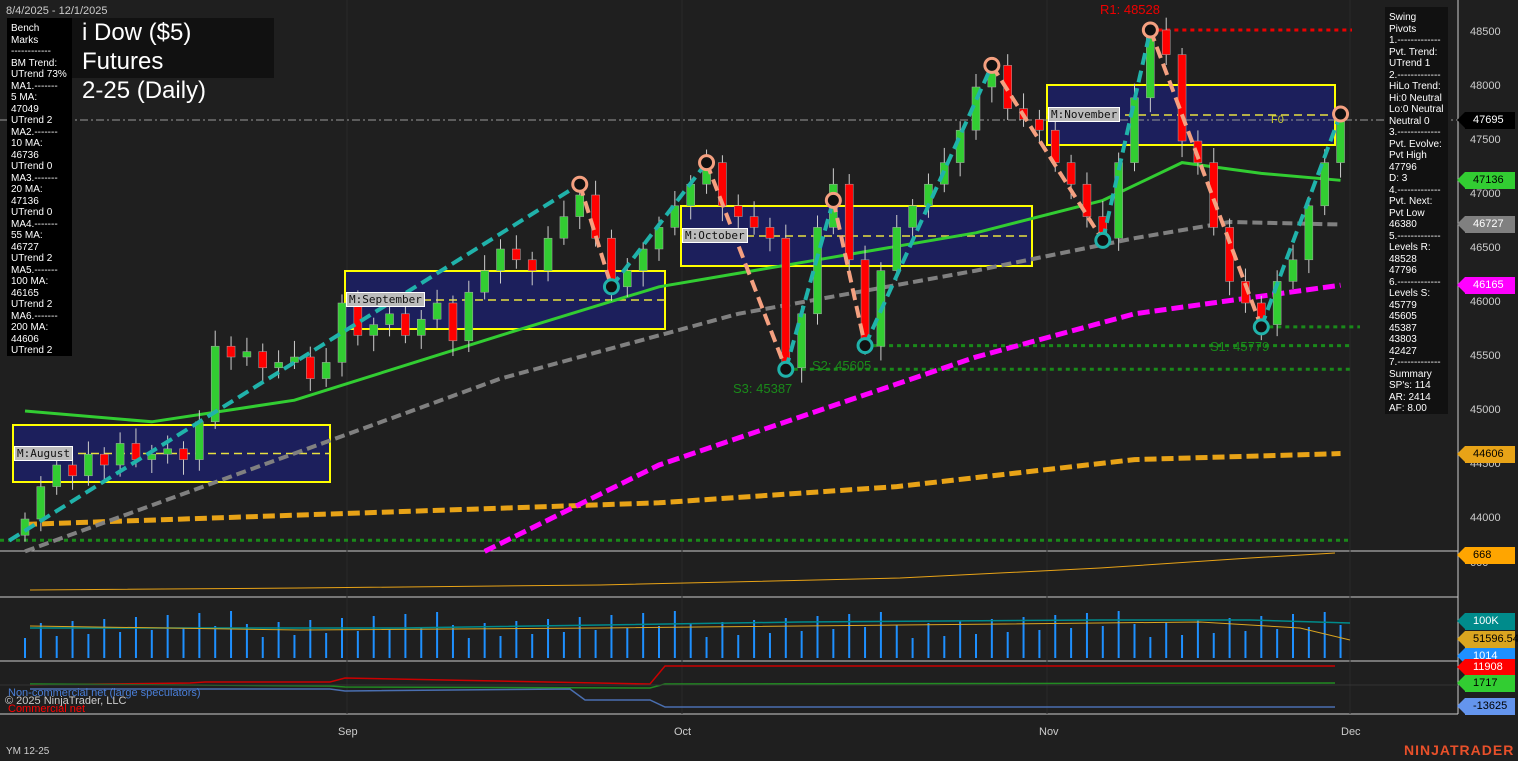 The width and height of the screenshot is (1518, 761). Describe the element at coordinates (1486, 667) in the screenshot. I see `cot-tag-commercial: 11908` at that location.